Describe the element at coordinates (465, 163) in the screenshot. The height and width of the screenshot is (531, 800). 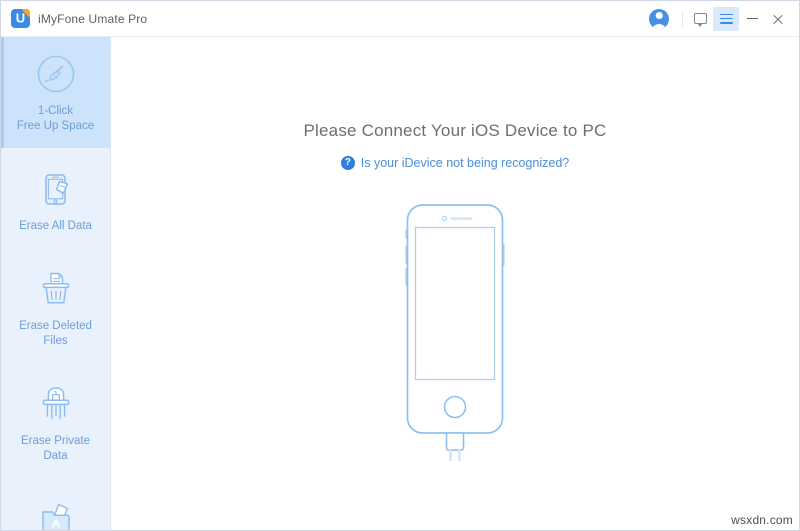
I see `help-link-label: Is your iDevice not being recognized?` at that location.